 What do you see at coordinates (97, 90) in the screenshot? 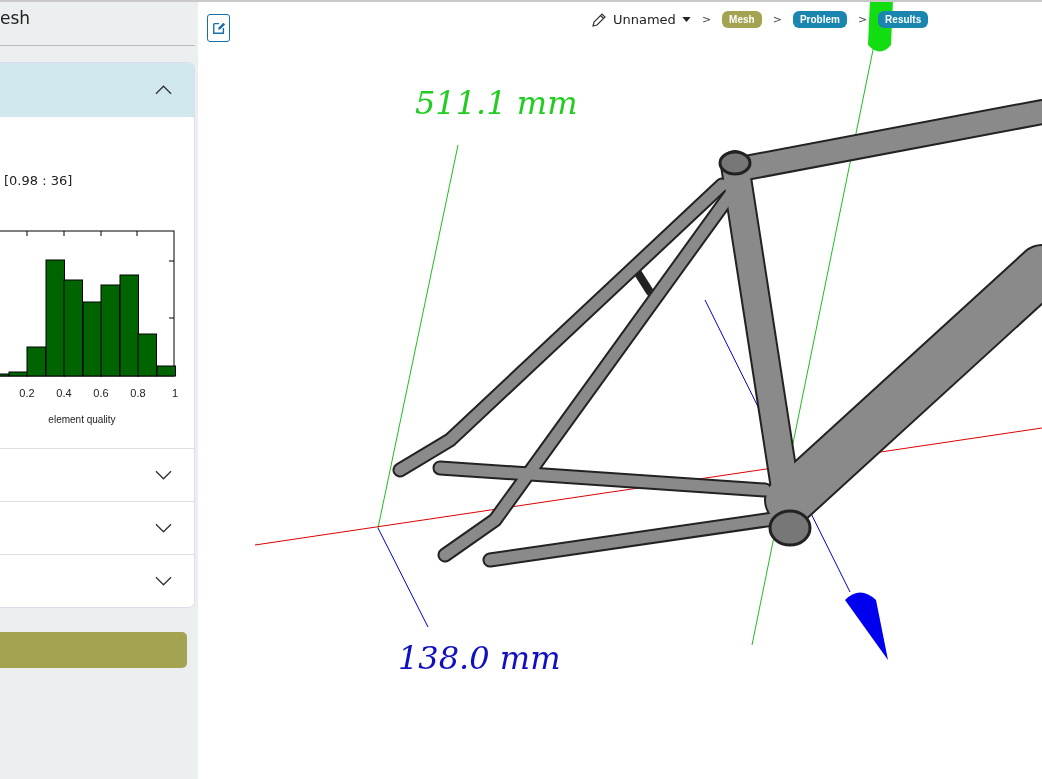
I see `accordion-header` at bounding box center [97, 90].